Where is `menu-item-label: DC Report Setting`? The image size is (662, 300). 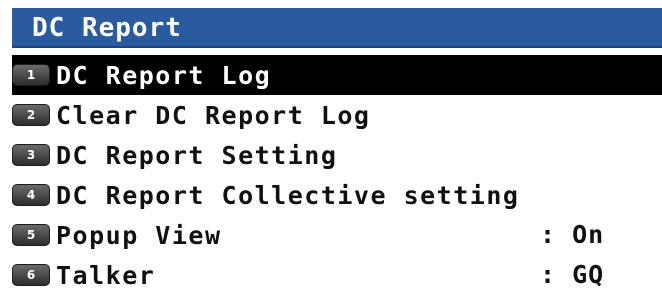
menu-item-label: DC Report Setting is located at coordinates (197, 155).